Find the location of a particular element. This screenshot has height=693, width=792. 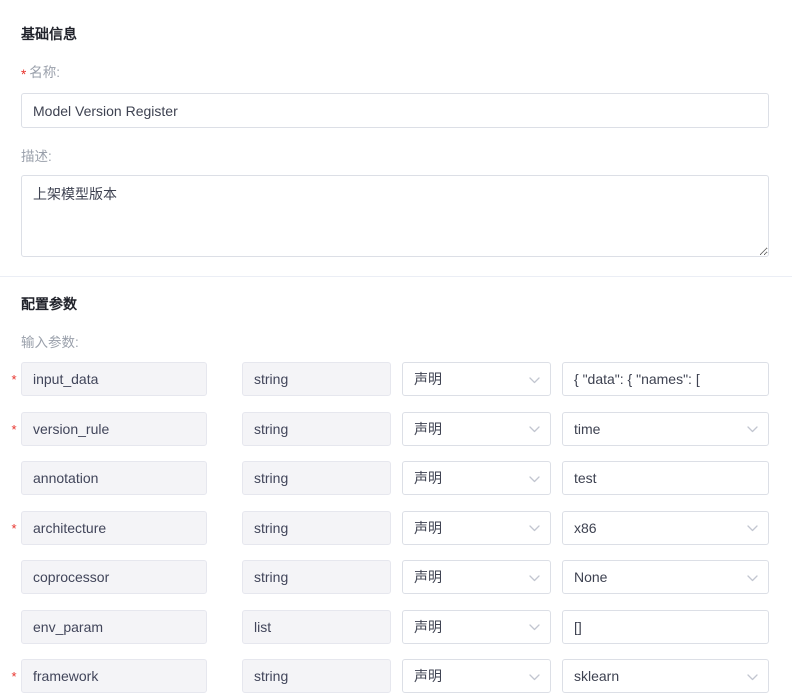

param-name-field: env_param is located at coordinates (114, 626).